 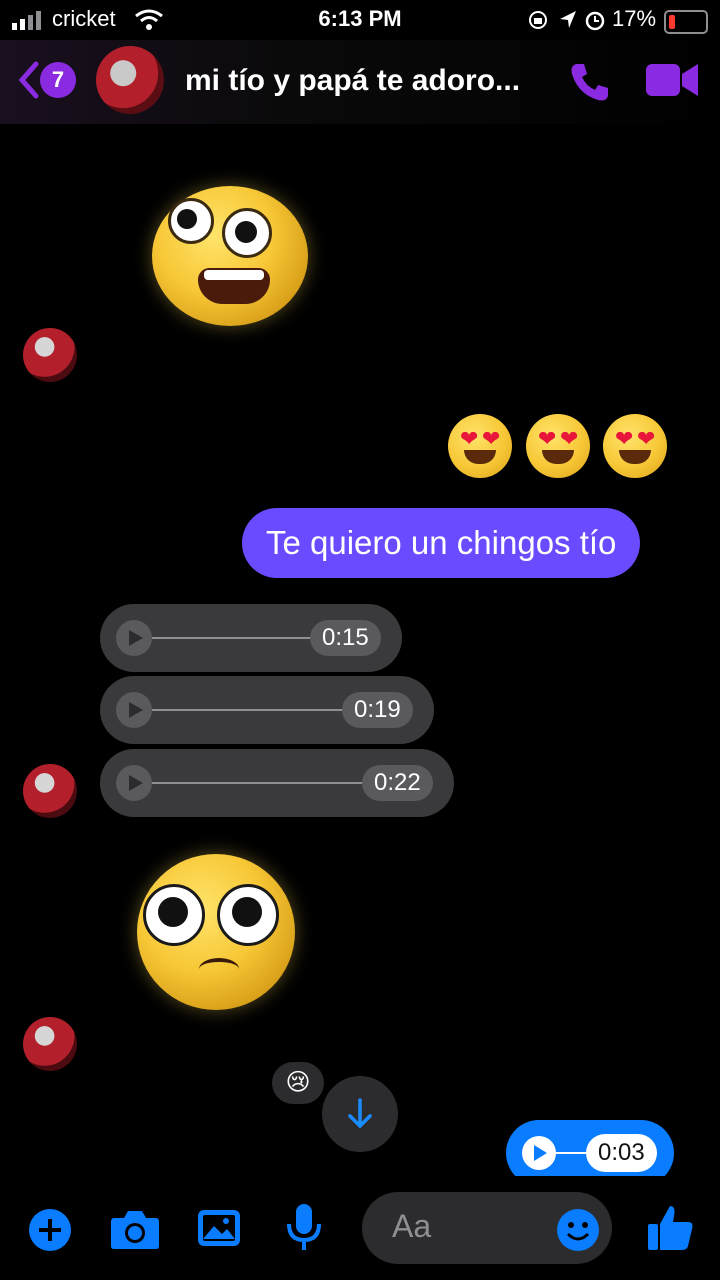 I want to click on voice-duration: 0:19, so click(x=377, y=710).